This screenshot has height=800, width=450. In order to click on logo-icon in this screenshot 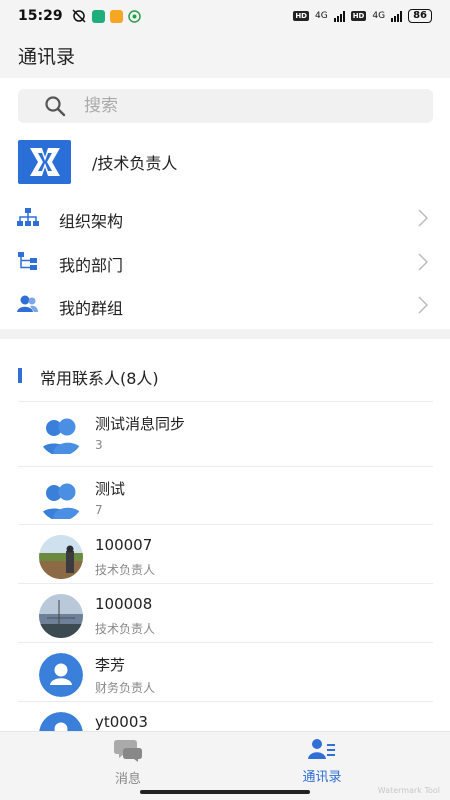, I will do `click(44, 162)`.